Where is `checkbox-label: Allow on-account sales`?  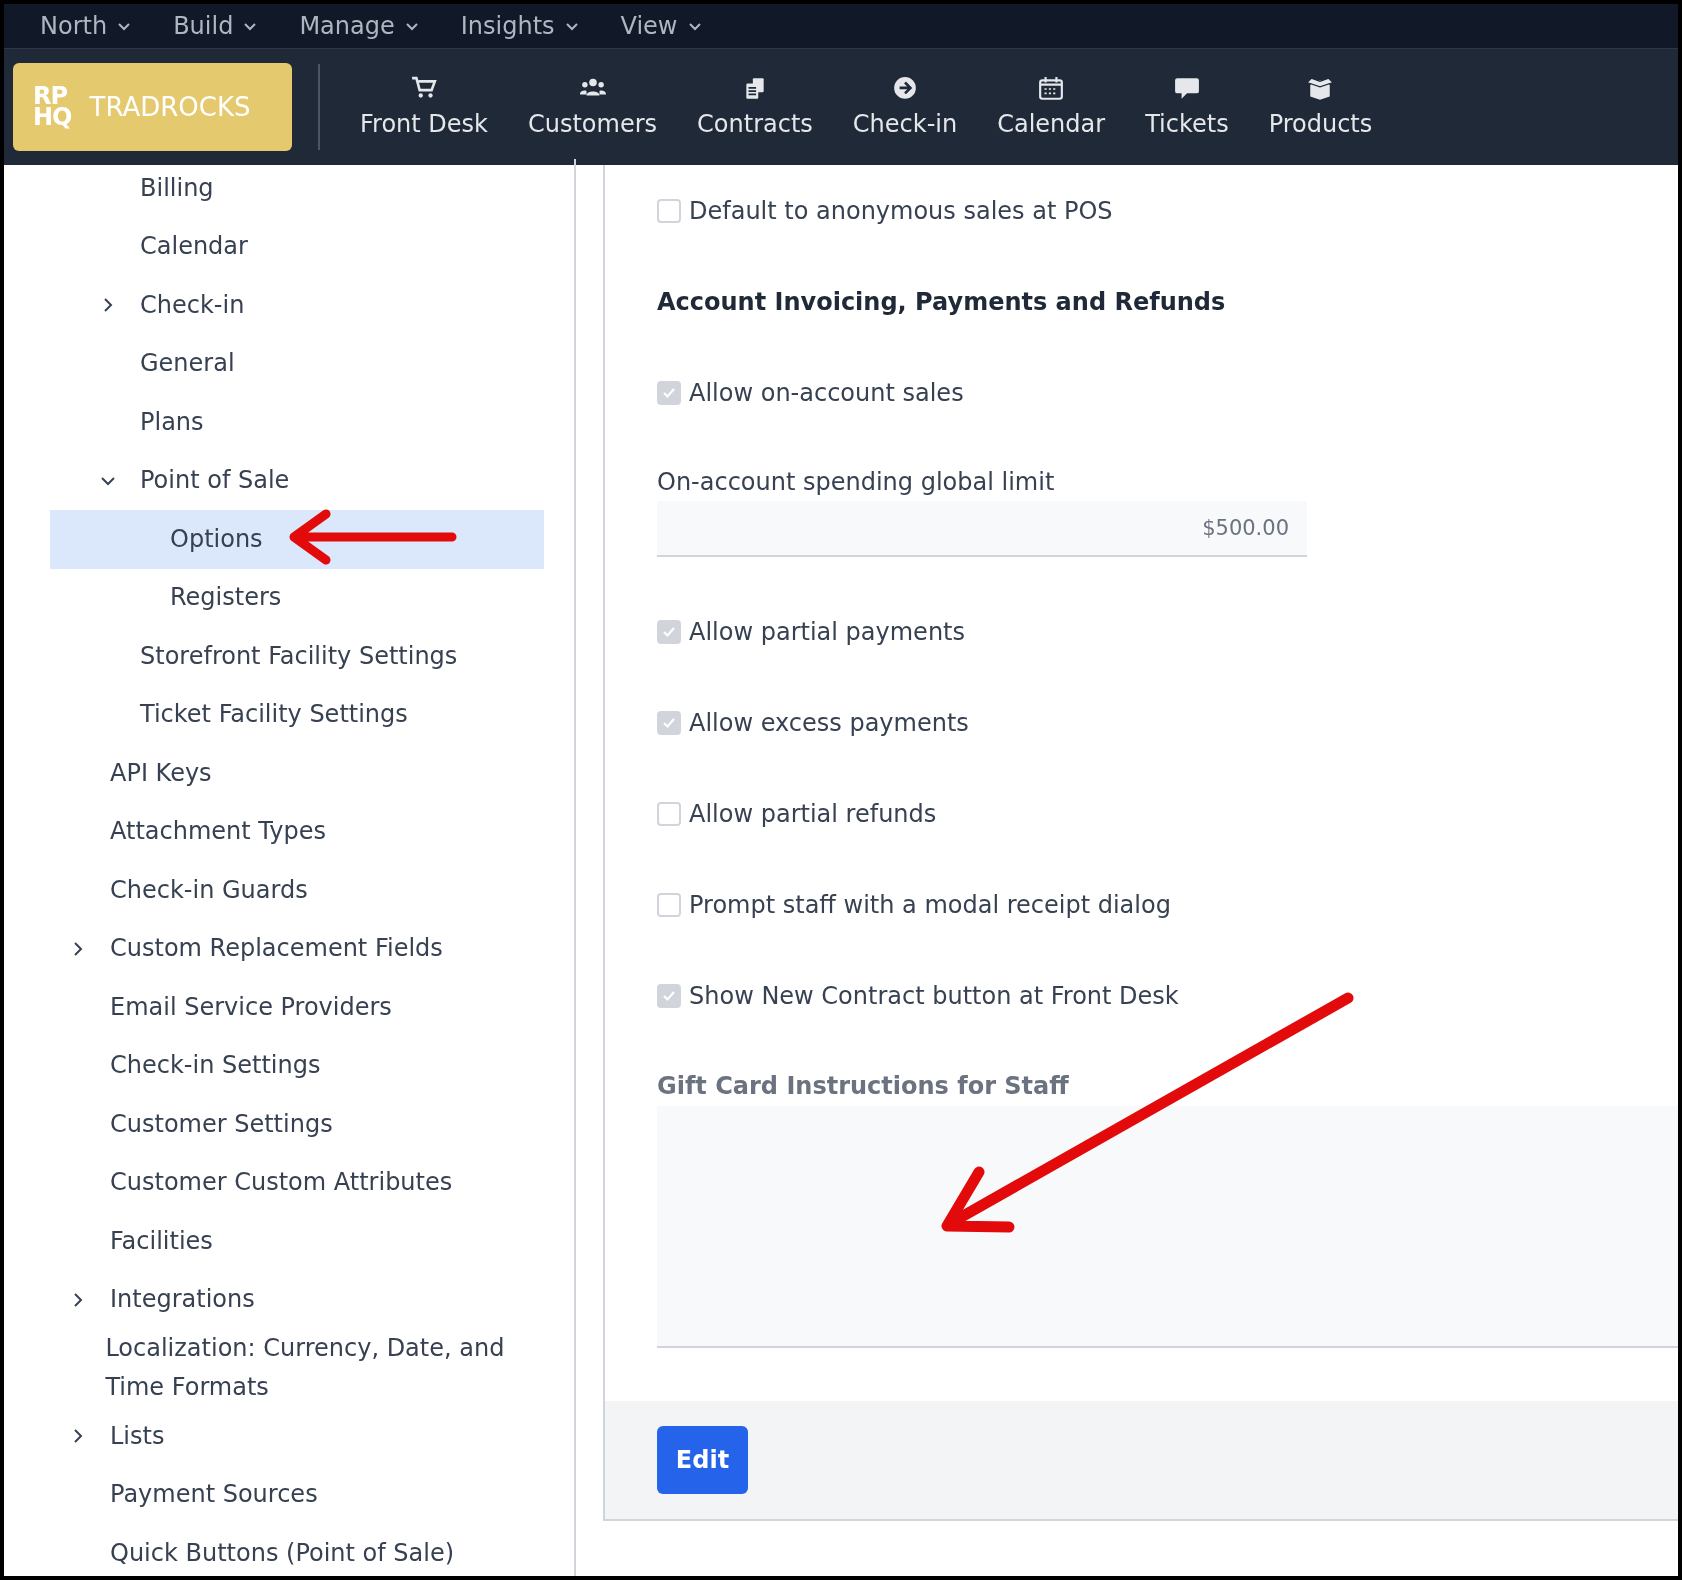 checkbox-label: Allow on-account sales is located at coordinates (826, 392).